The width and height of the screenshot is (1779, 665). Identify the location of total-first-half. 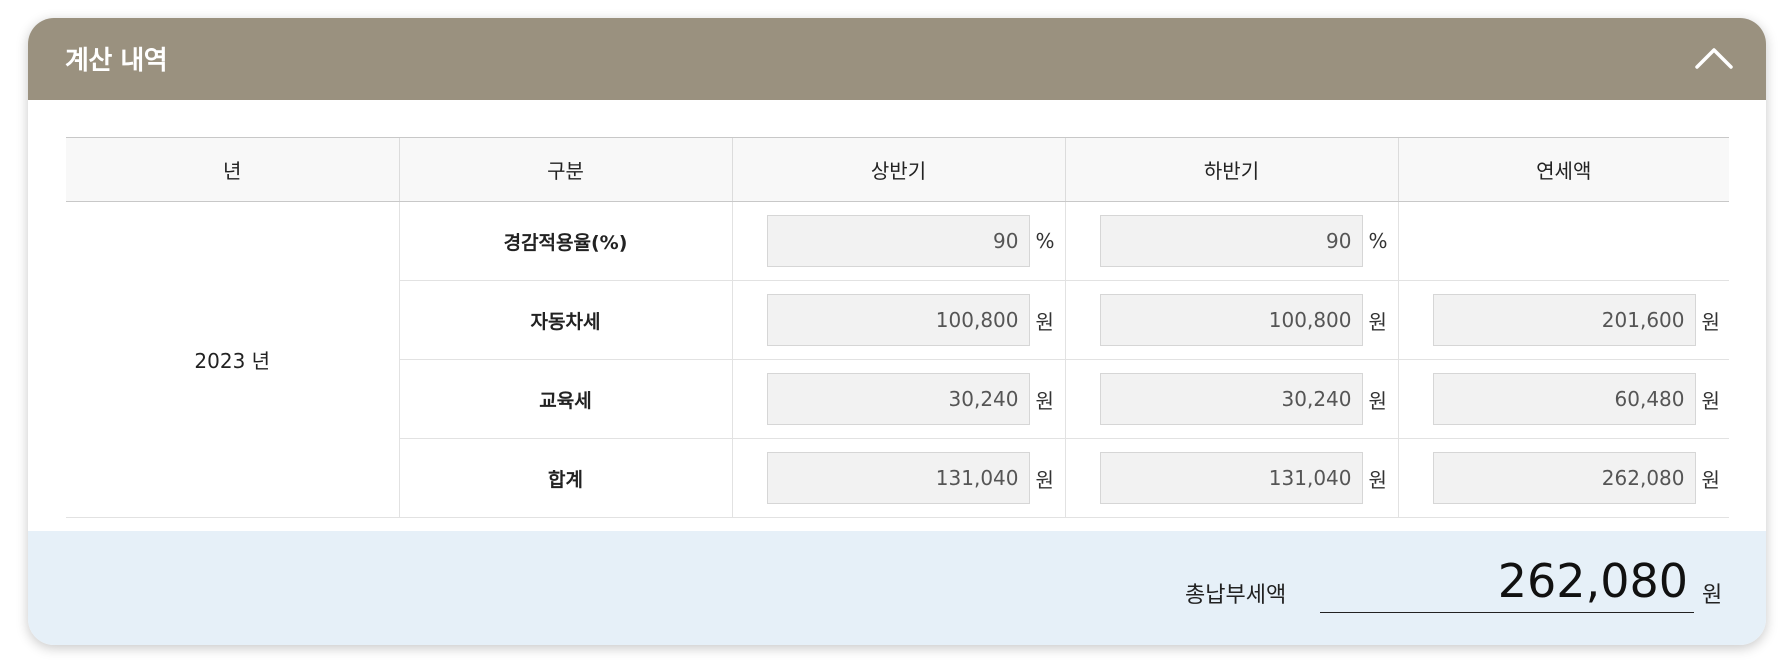
(898, 478).